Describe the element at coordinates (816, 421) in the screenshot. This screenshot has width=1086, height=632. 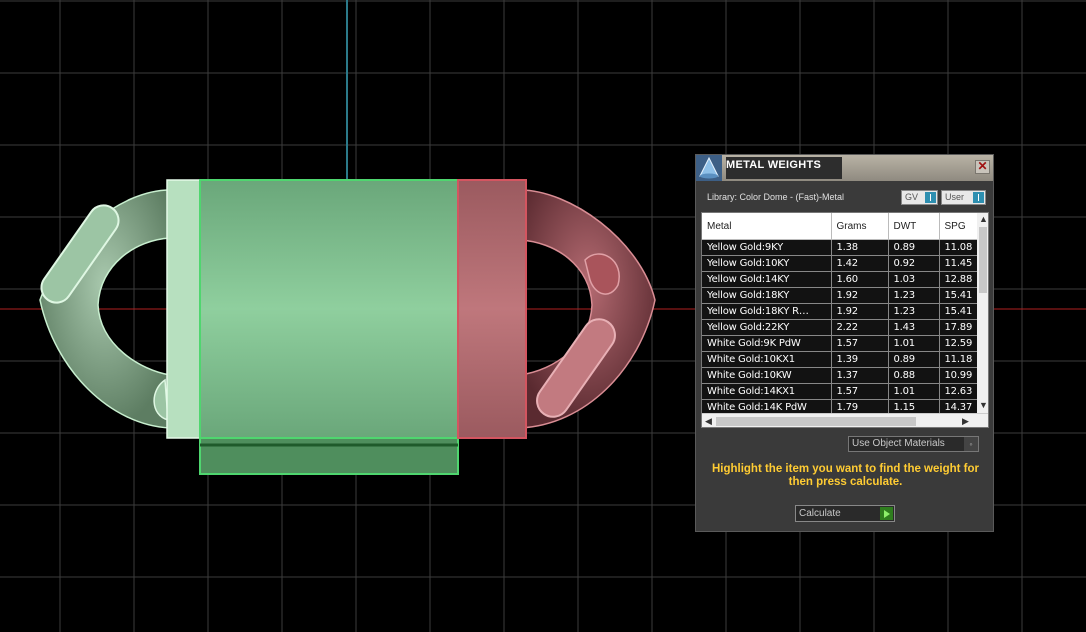
I see `horizontal-scroll-thumb` at that location.